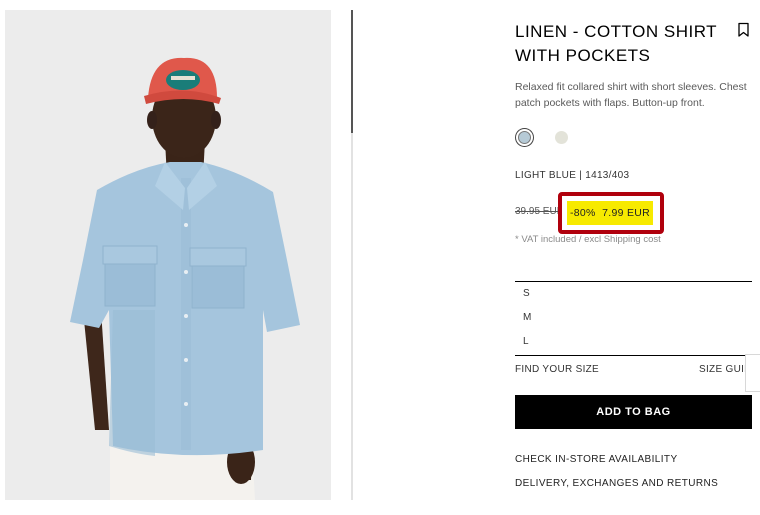  What do you see at coordinates (633, 412) in the screenshot?
I see `add-to-bag-button: ADD TO BAG` at bounding box center [633, 412].